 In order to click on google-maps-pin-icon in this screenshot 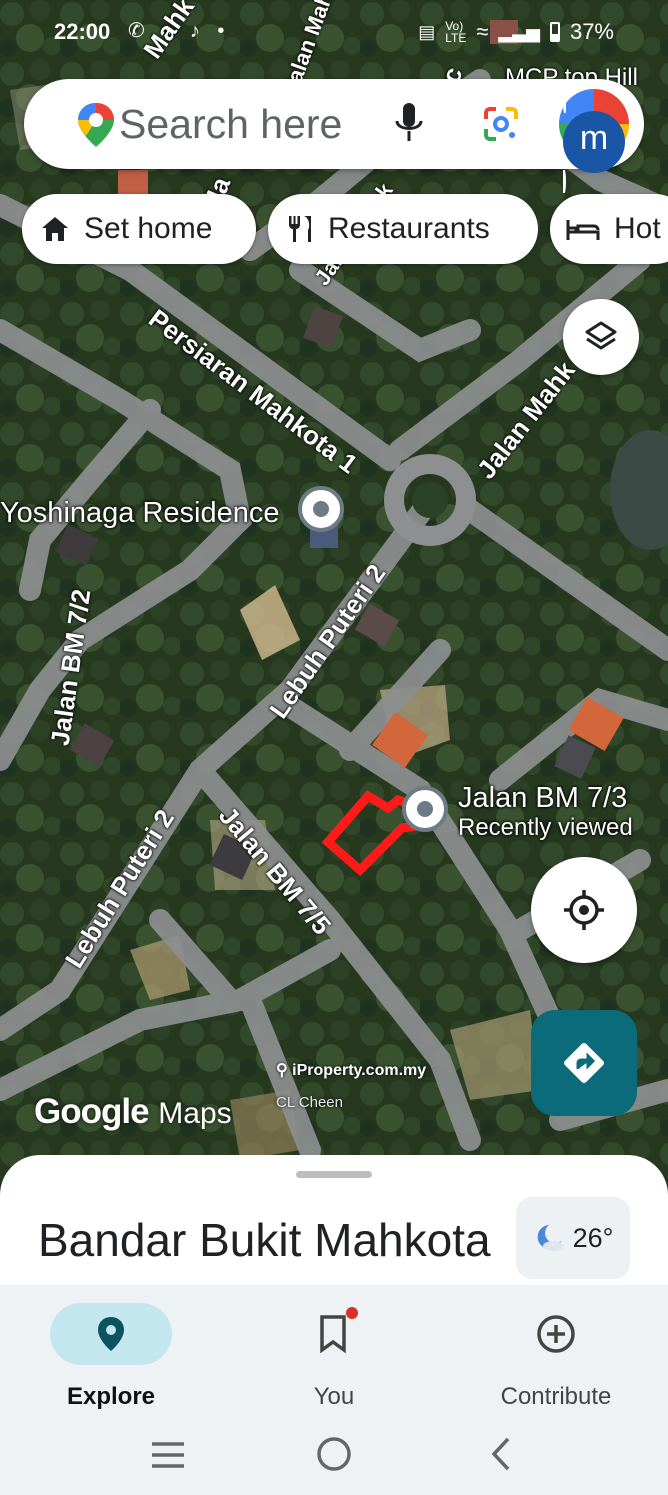, I will do `click(96, 127)`.